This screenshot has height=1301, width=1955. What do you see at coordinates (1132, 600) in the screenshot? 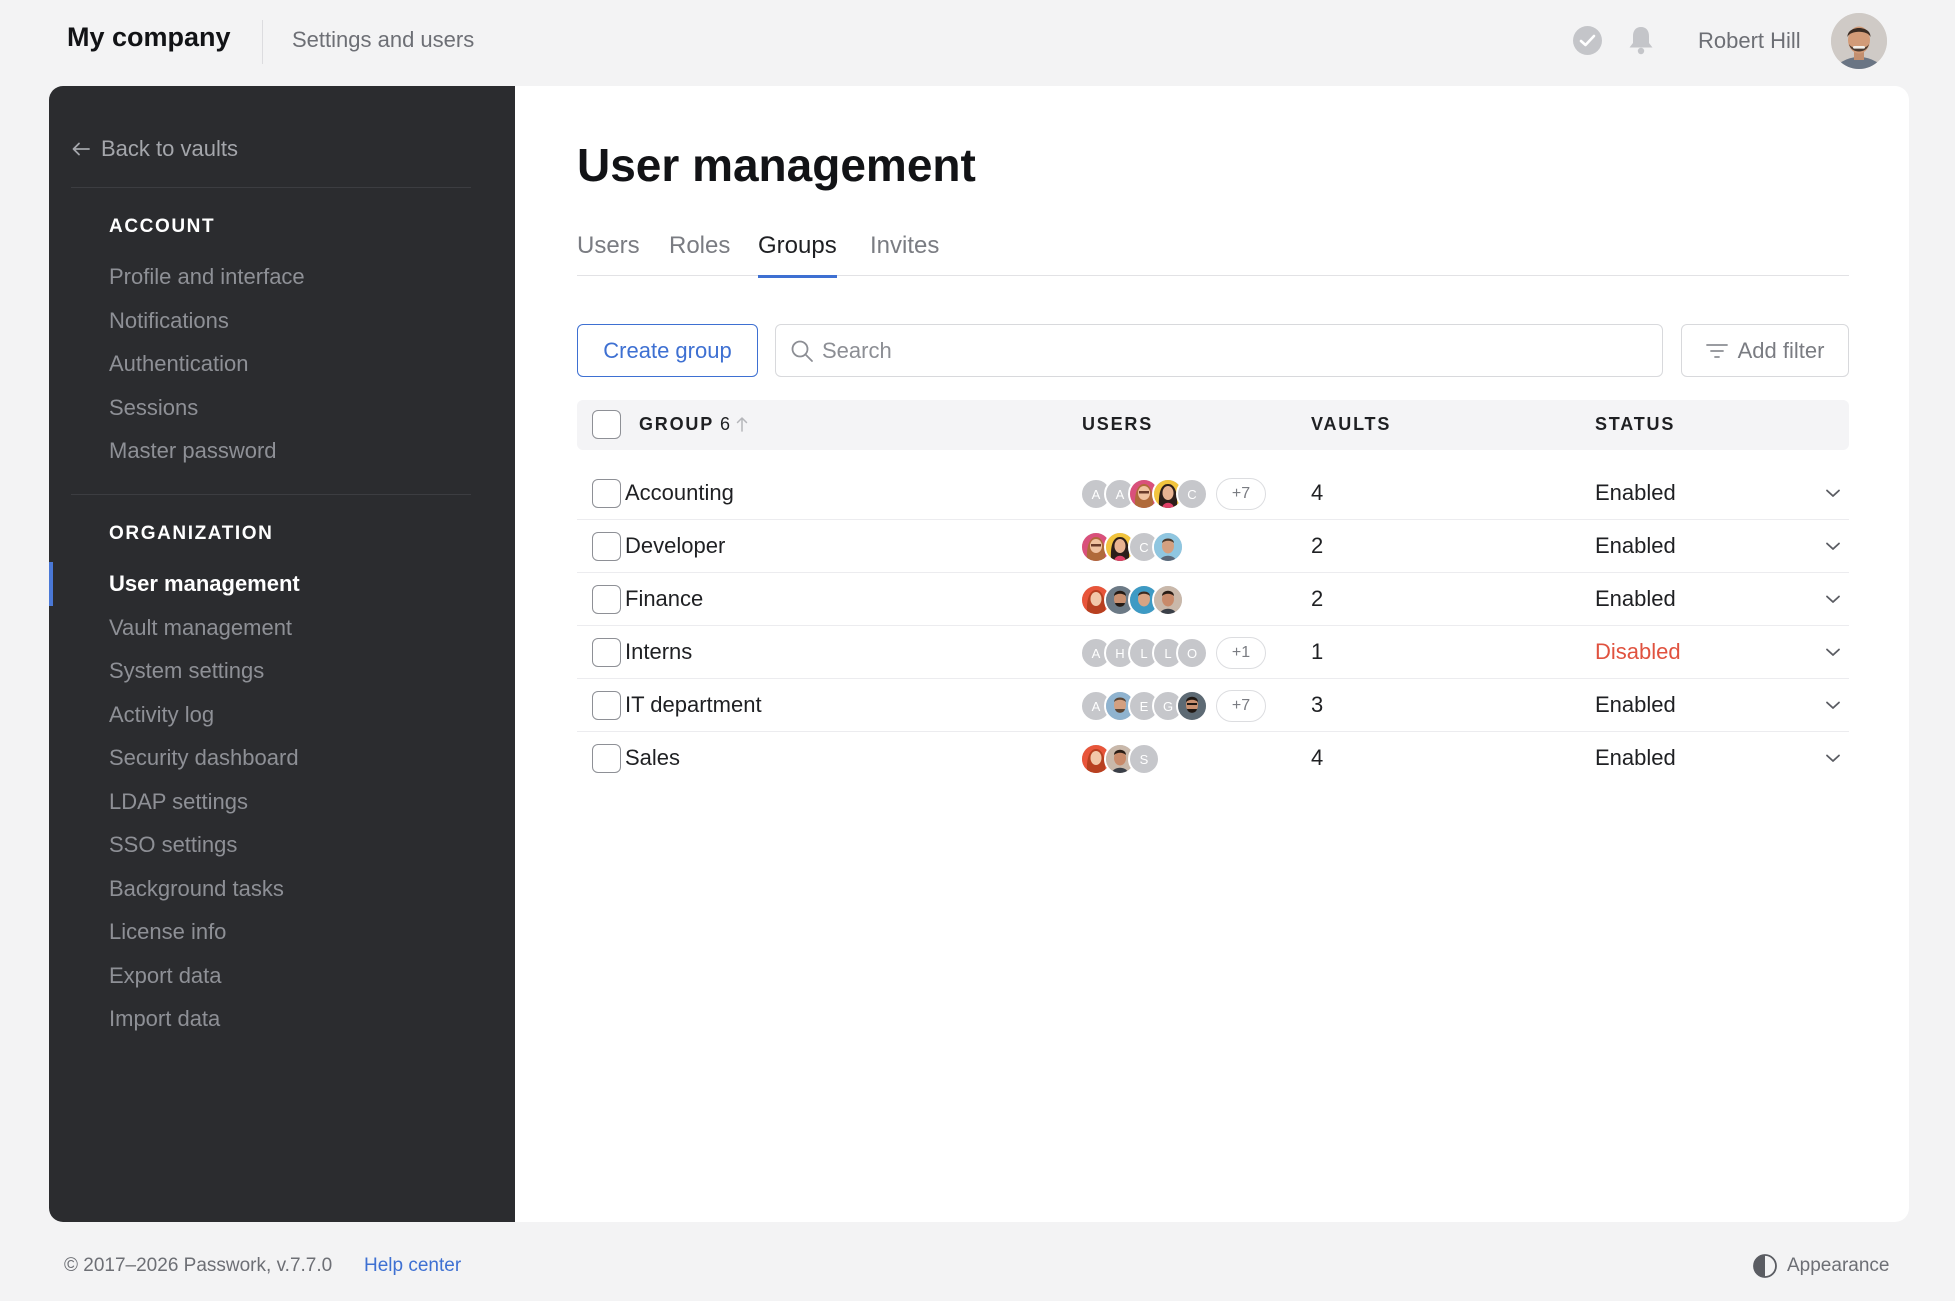
I see `user-avatars` at bounding box center [1132, 600].